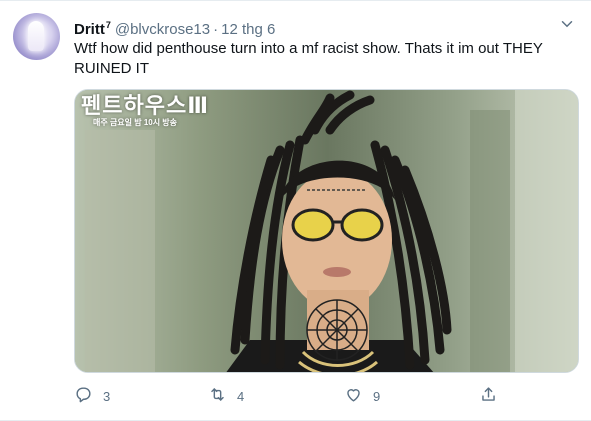 This screenshot has width=591, height=421. I want to click on share-icon, so click(488, 396).